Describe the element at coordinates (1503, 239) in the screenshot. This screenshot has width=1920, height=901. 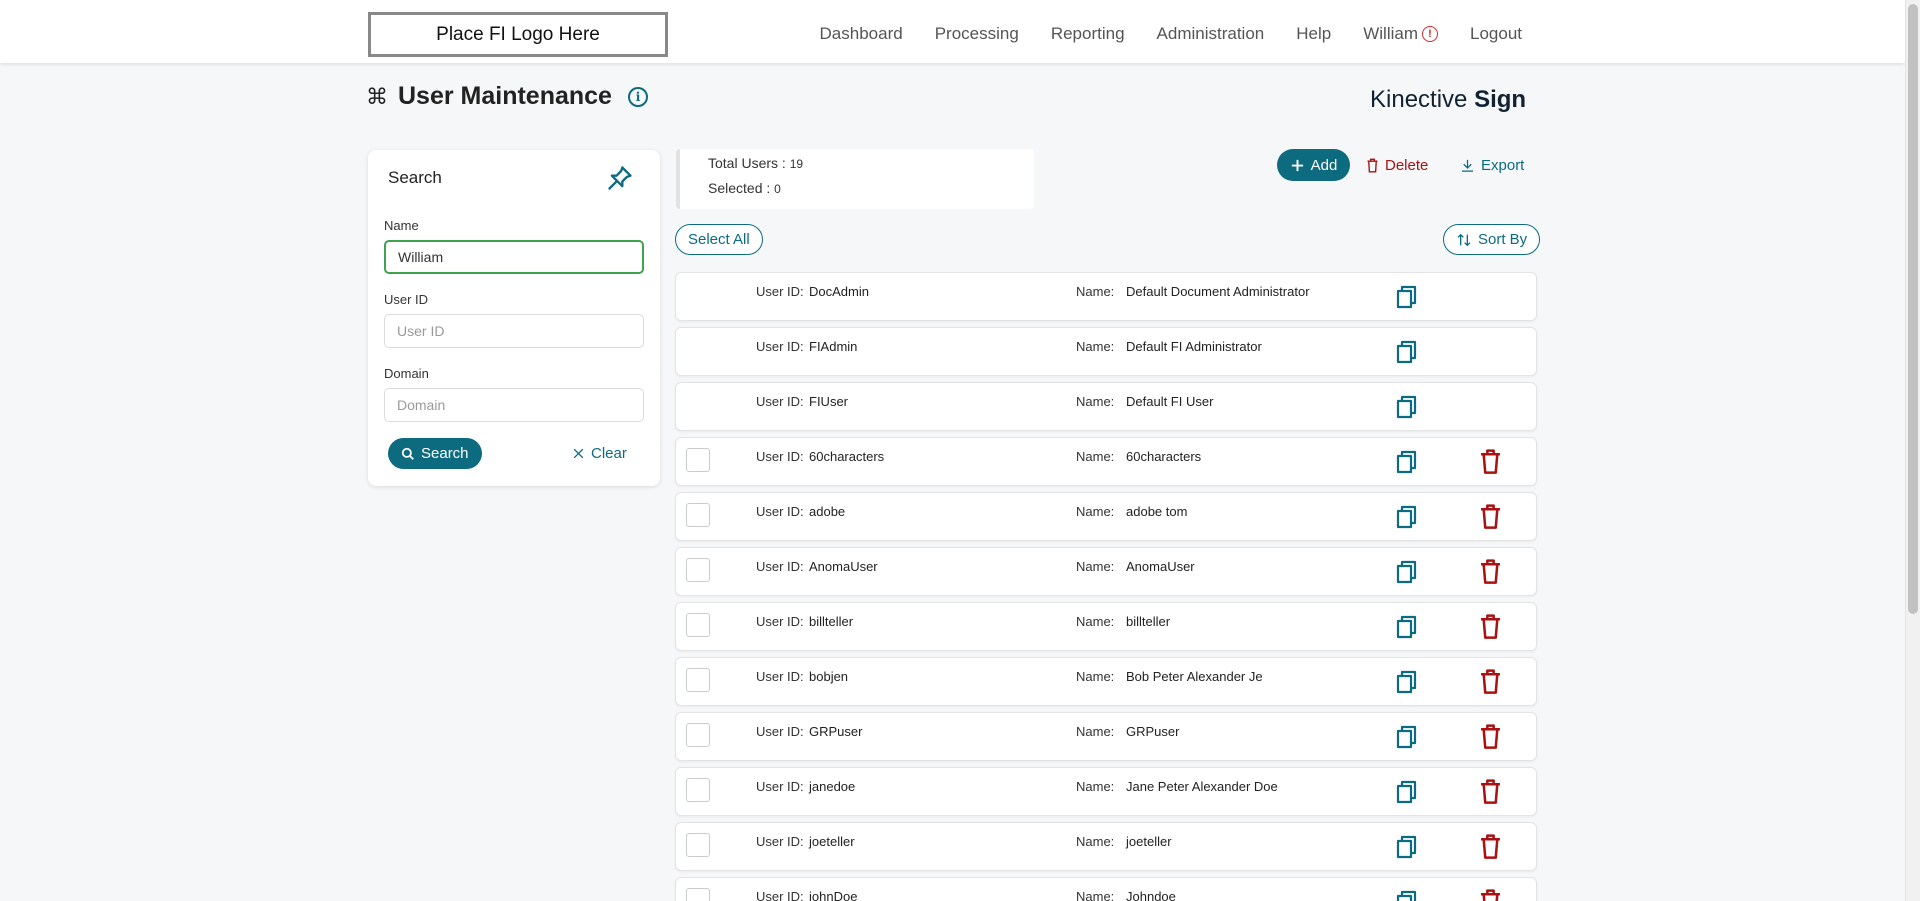
I see `sort-by-label: Sort By` at that location.